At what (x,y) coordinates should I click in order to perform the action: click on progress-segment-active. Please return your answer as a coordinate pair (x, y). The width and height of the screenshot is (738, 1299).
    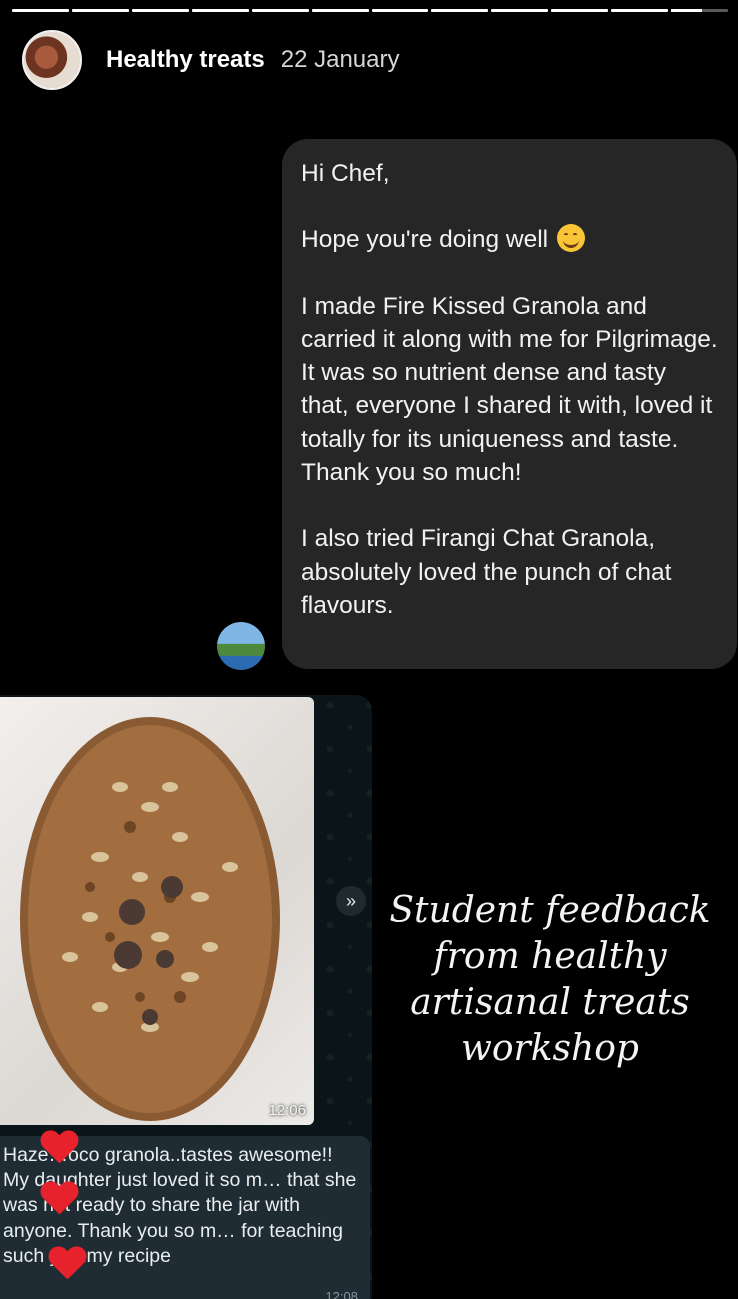
    Looking at the image, I should click on (700, 10).